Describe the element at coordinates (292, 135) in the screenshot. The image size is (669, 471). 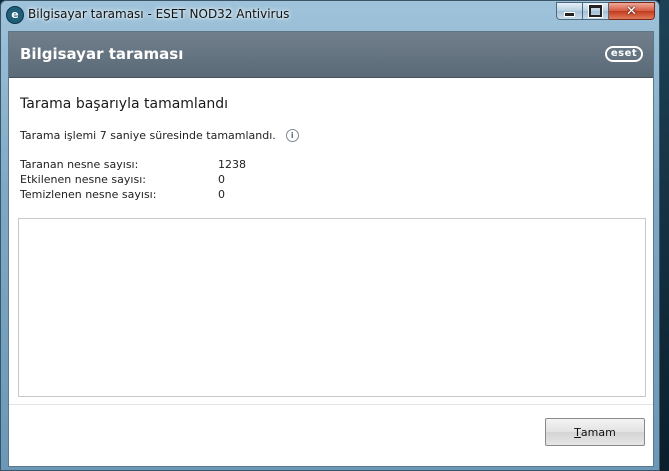
I see `info-icon: i` at that location.